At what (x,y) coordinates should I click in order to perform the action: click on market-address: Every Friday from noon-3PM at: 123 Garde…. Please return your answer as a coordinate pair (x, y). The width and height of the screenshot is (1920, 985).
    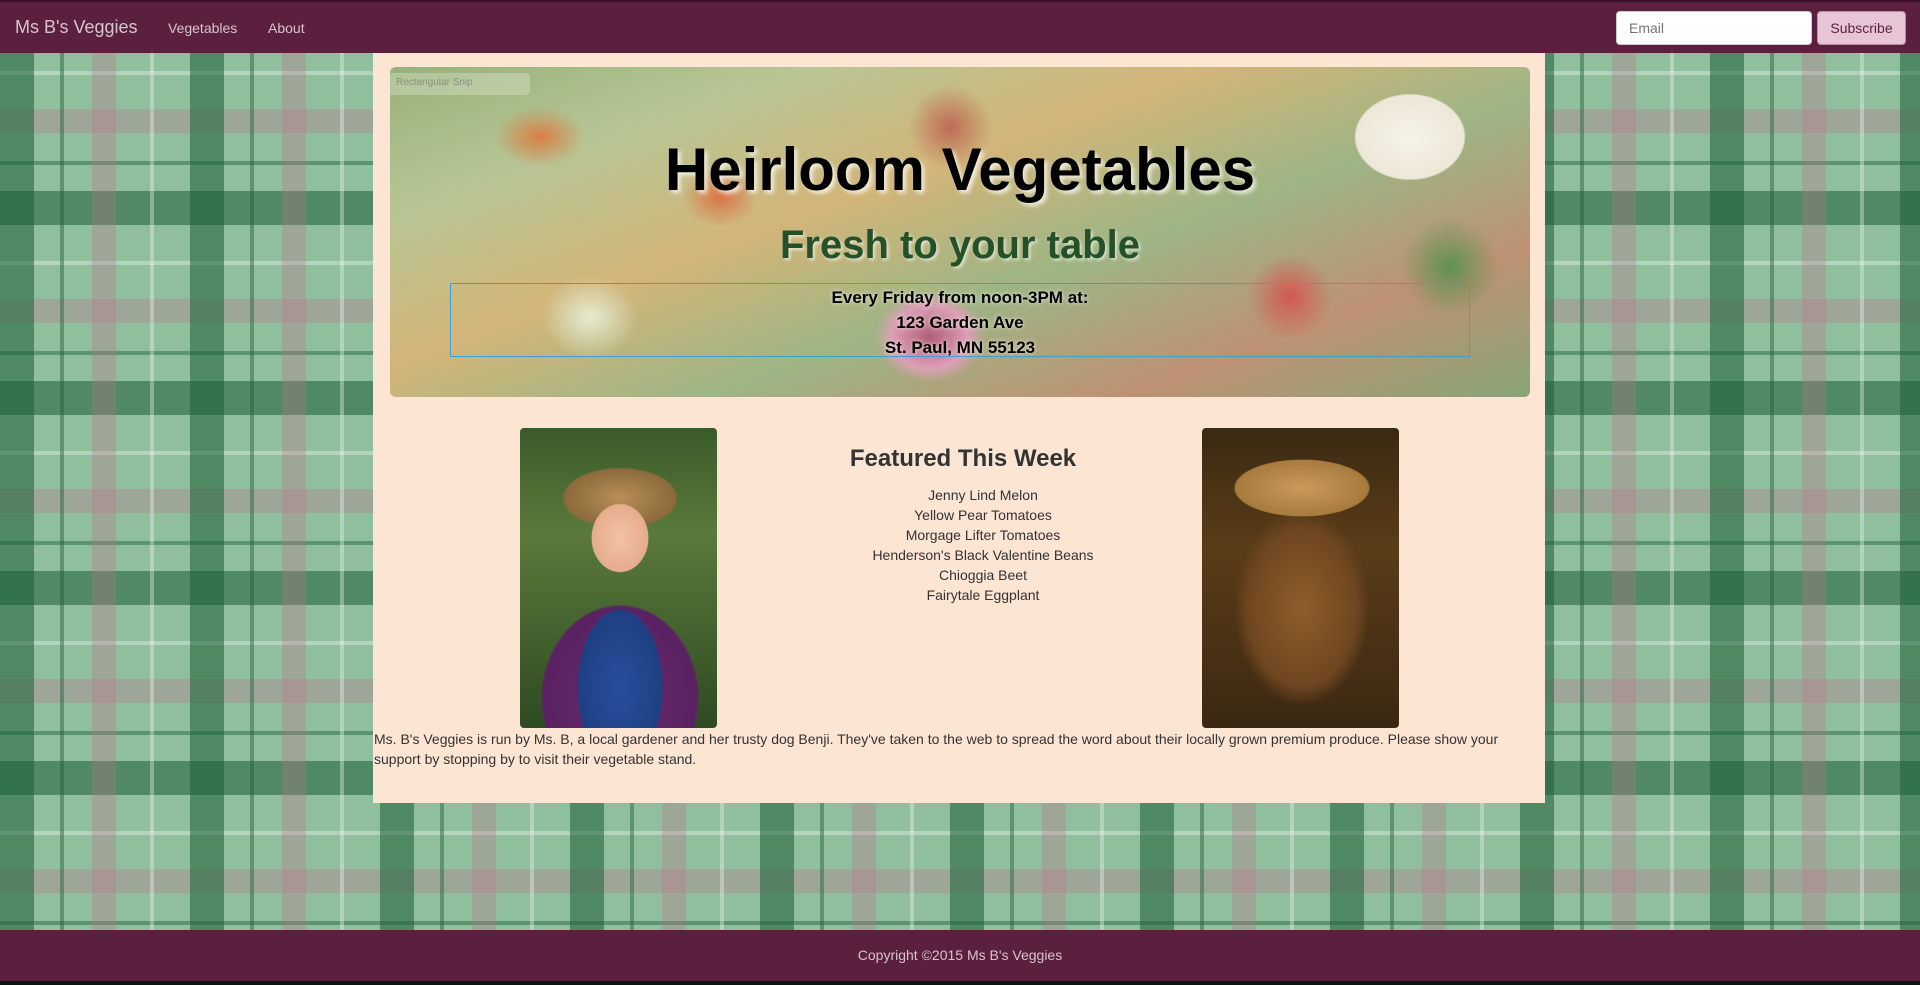
    Looking at the image, I should click on (960, 320).